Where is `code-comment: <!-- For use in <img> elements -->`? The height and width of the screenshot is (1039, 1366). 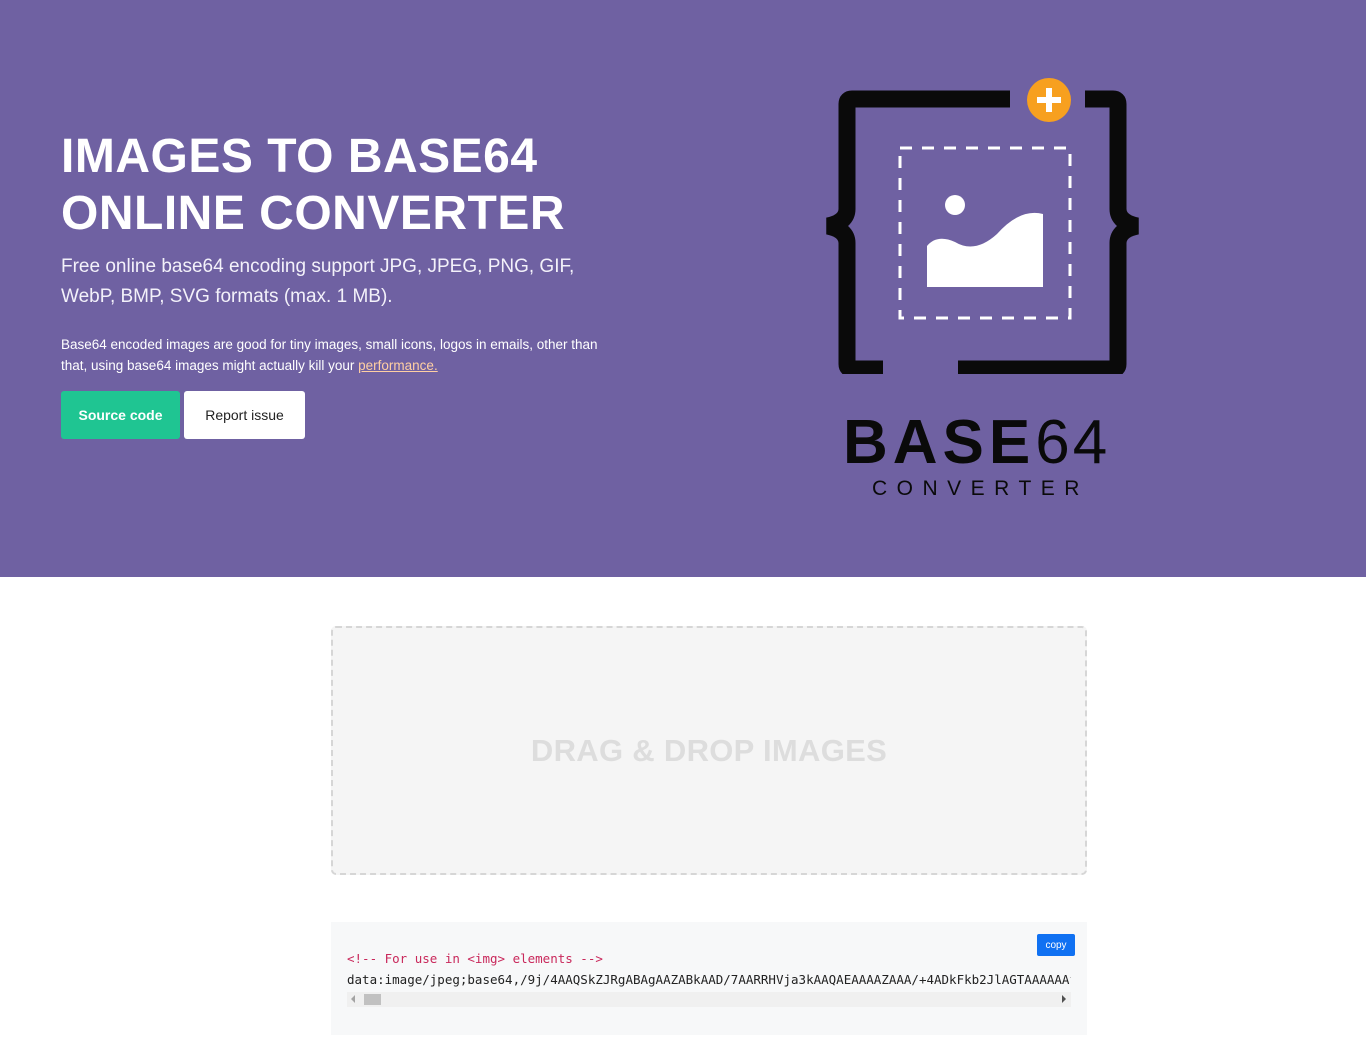
code-comment: <!-- For use in <img> elements --> is located at coordinates (475, 958).